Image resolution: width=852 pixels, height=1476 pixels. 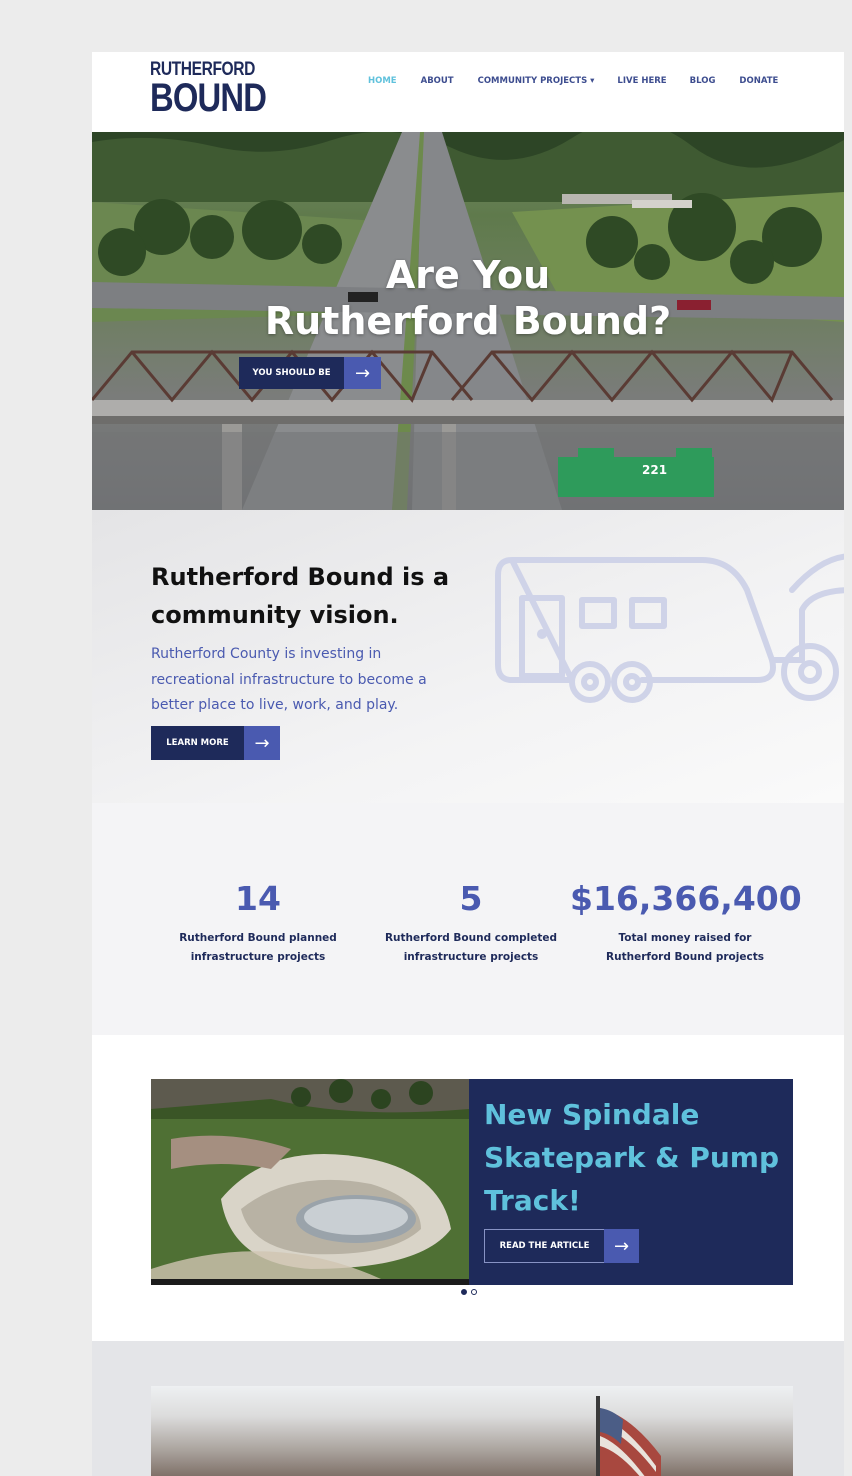 What do you see at coordinates (536, 81) in the screenshot?
I see `nav-community-projects: COMMUNITY PROJECTS ▾` at bounding box center [536, 81].